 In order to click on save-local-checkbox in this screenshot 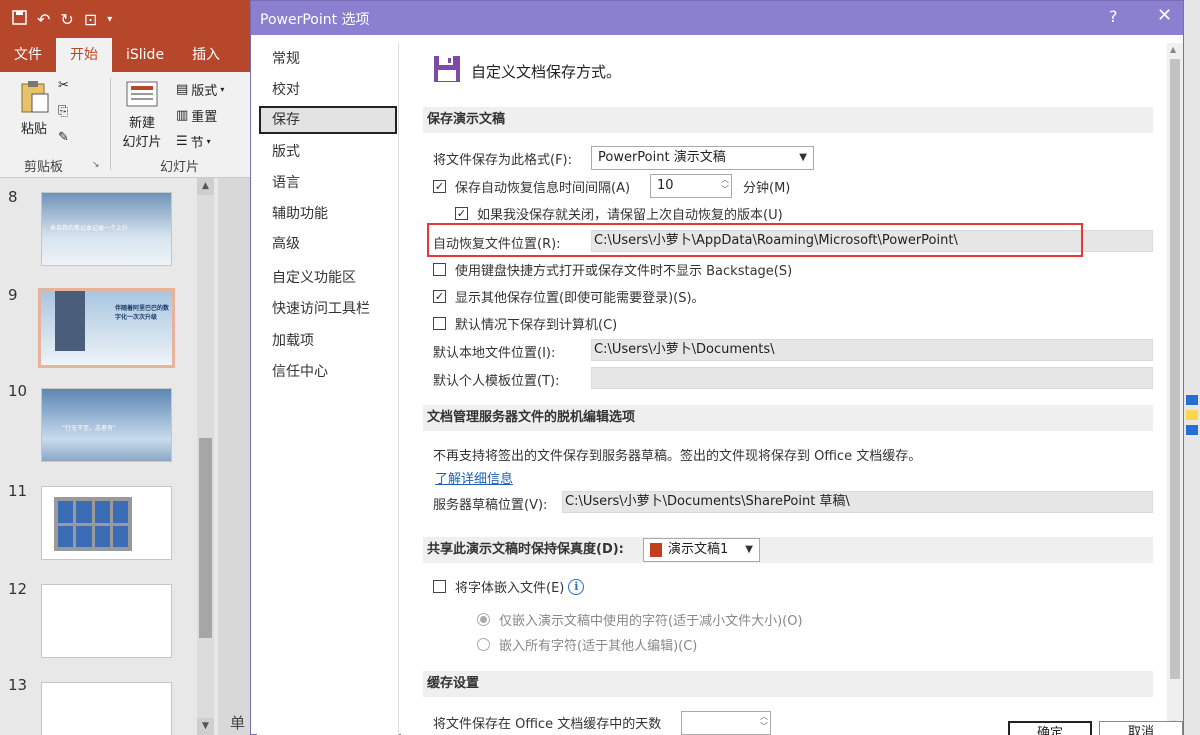, I will do `click(439, 323)`.